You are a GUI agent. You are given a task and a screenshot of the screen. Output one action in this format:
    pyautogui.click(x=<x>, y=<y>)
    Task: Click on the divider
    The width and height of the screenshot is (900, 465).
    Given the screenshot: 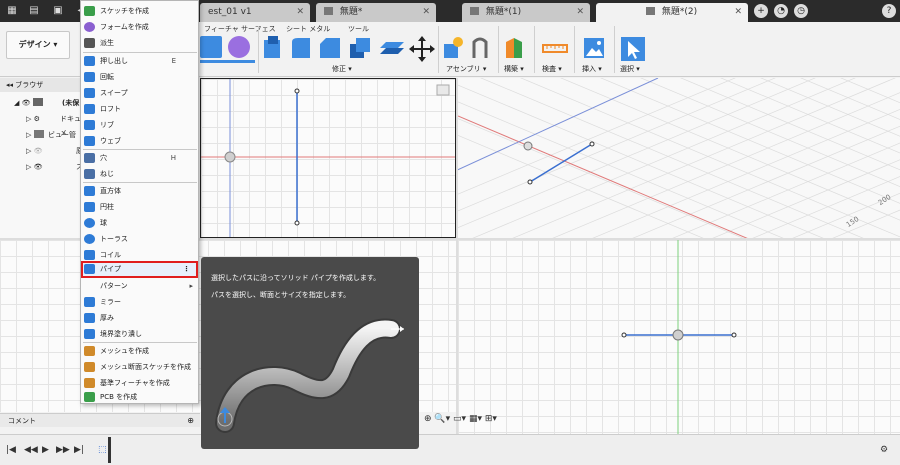 What is the action you would take?
    pyautogui.click(x=258, y=49)
    